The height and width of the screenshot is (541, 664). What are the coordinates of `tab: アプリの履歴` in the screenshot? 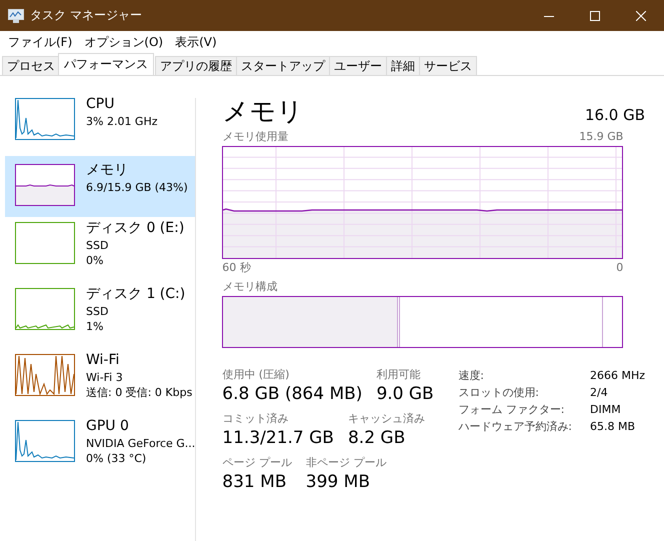 It's located at (196, 65).